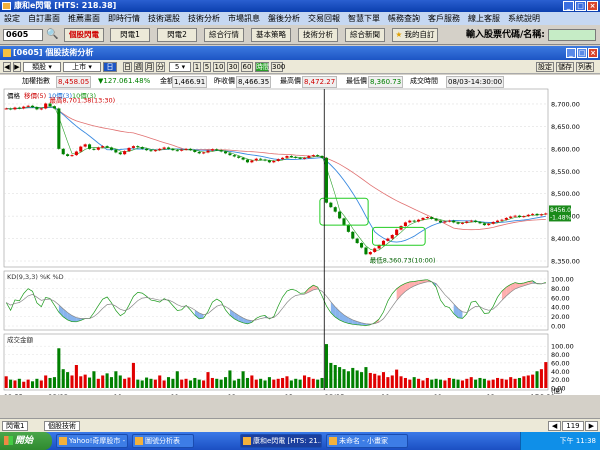 Image resolution: width=600 pixels, height=450 pixels. I want to click on menu-item: 帳務查詢, so click(404, 18).